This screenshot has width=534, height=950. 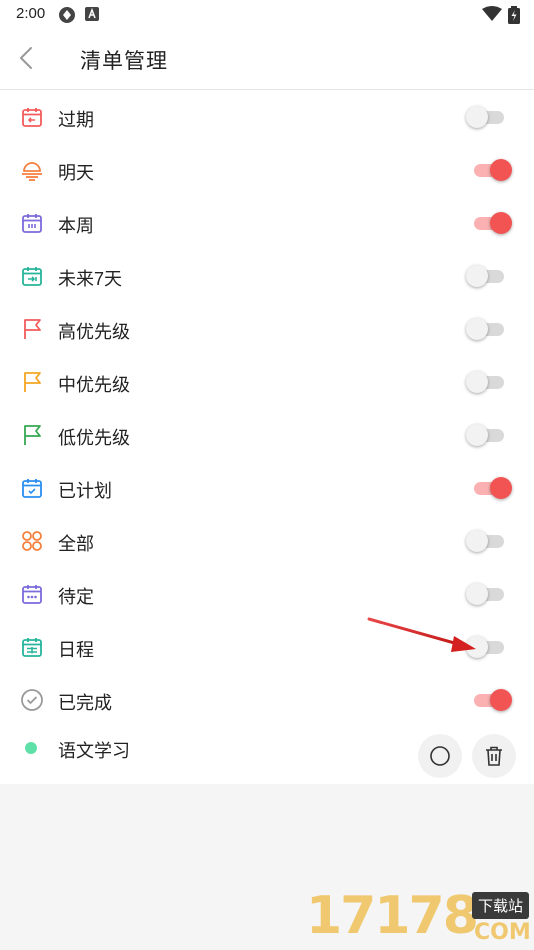 What do you see at coordinates (267, 381) in the screenshot?
I see `list-item-medium-priority: 中优先级` at bounding box center [267, 381].